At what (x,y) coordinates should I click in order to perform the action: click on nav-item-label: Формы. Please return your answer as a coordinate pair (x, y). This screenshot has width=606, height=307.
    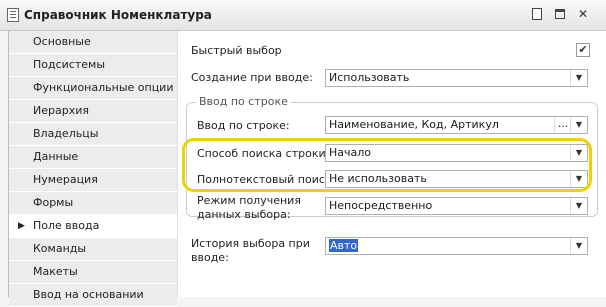
    Looking at the image, I should click on (53, 202).